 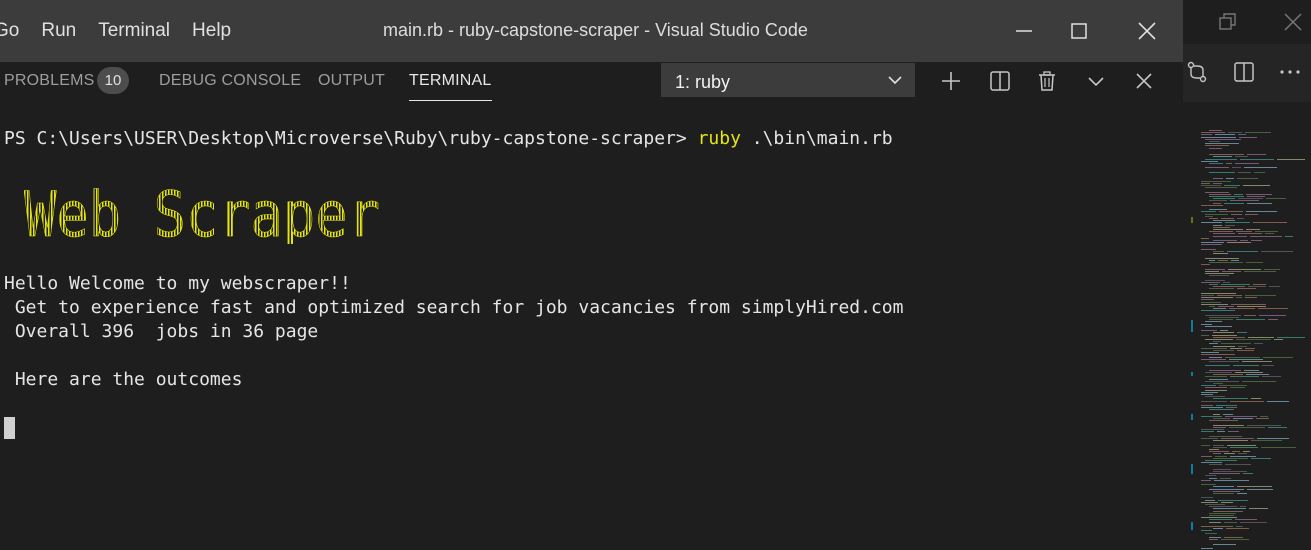 I want to click on compare-button, so click(x=1197, y=74).